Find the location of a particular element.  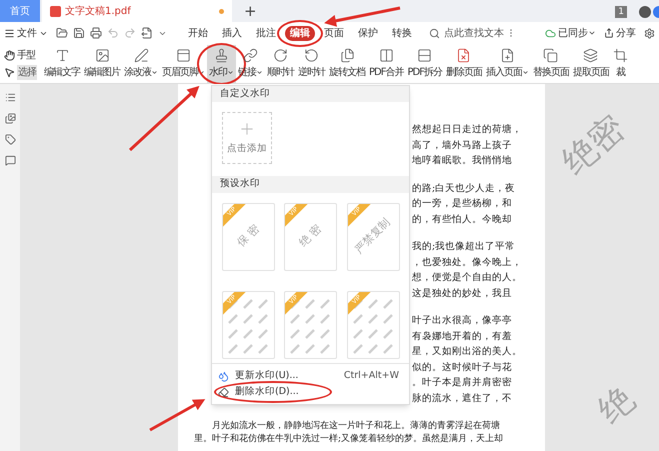

pages-icon is located at coordinates (550, 55).